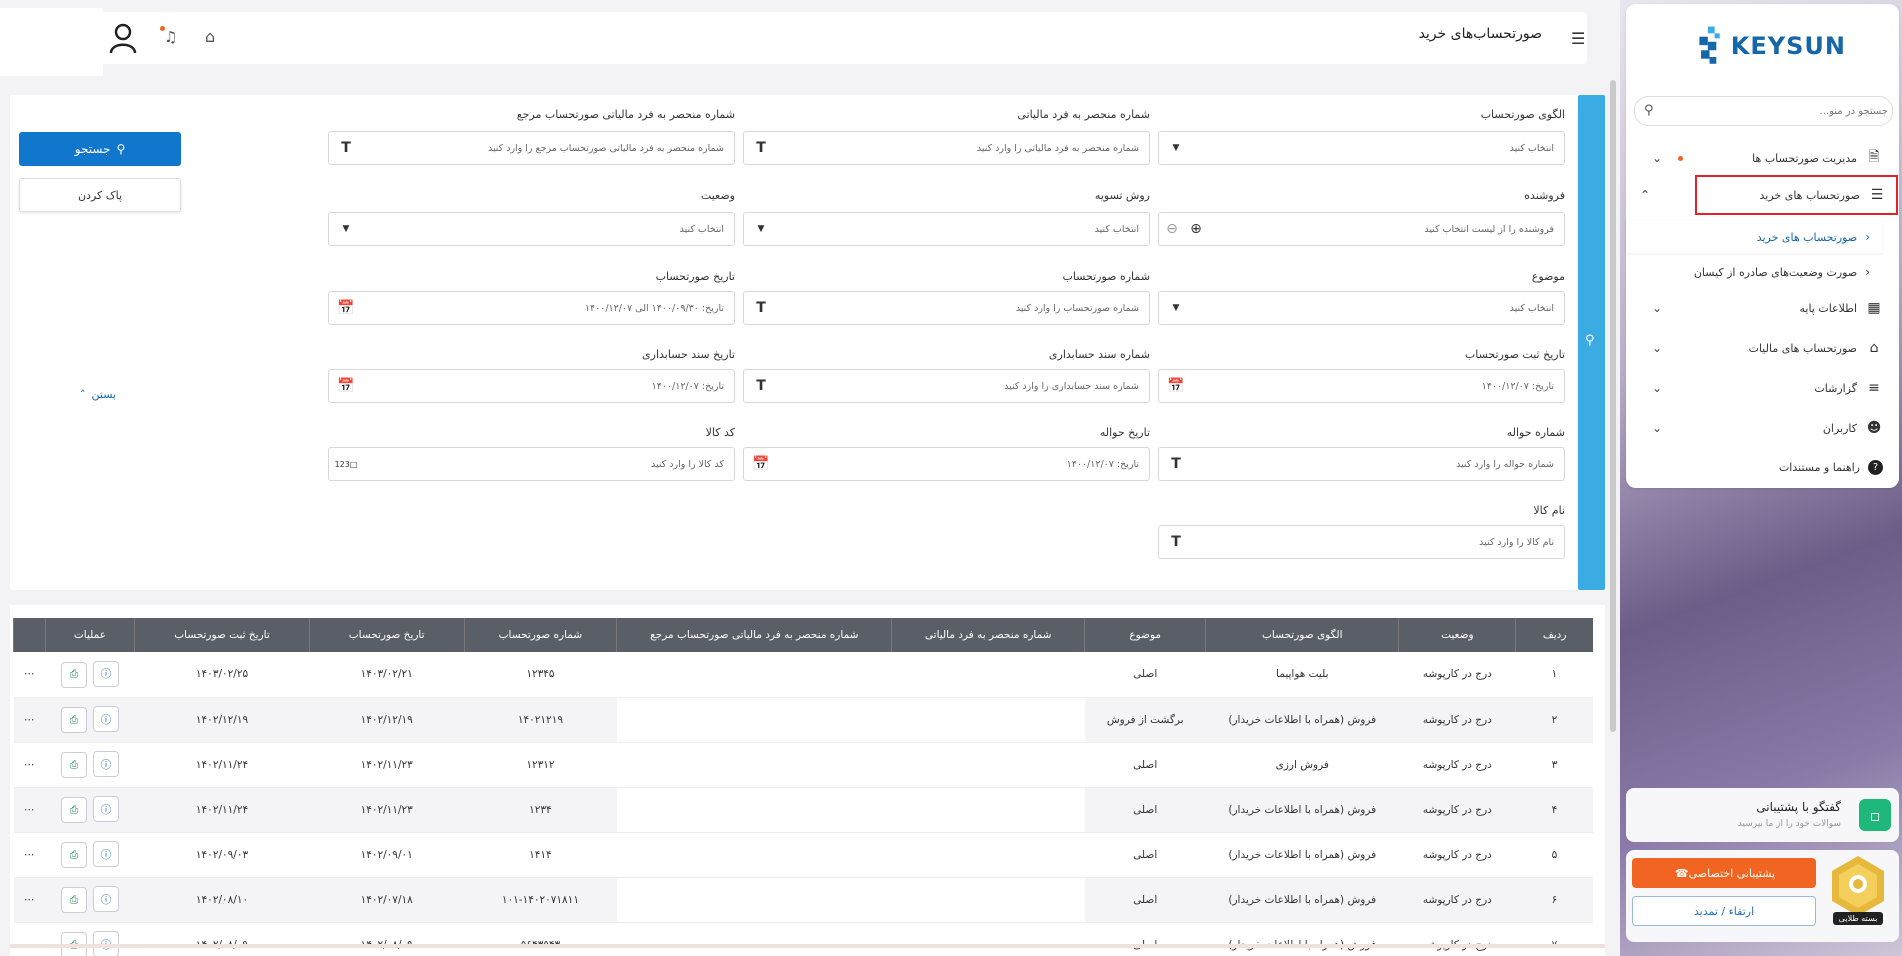 The height and width of the screenshot is (956, 1902). What do you see at coordinates (1874, 308) in the screenshot?
I see `grid-icon: ▦` at bounding box center [1874, 308].